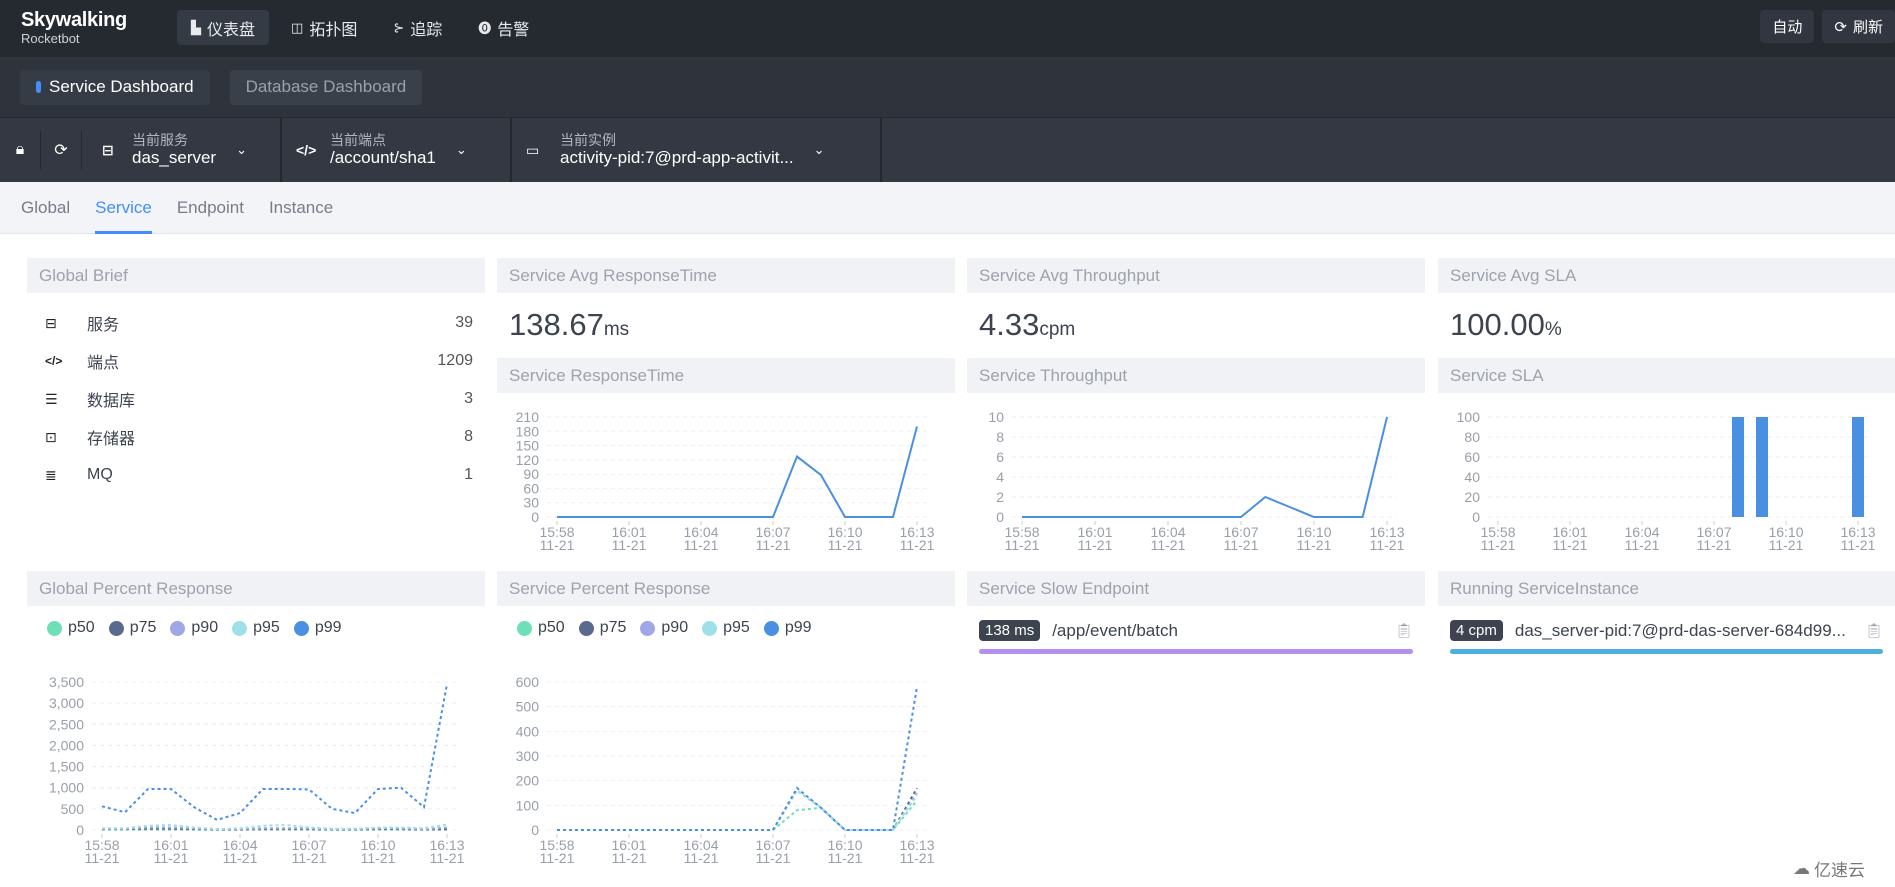  What do you see at coordinates (613, 627) in the screenshot?
I see `legend-label: p75` at bounding box center [613, 627].